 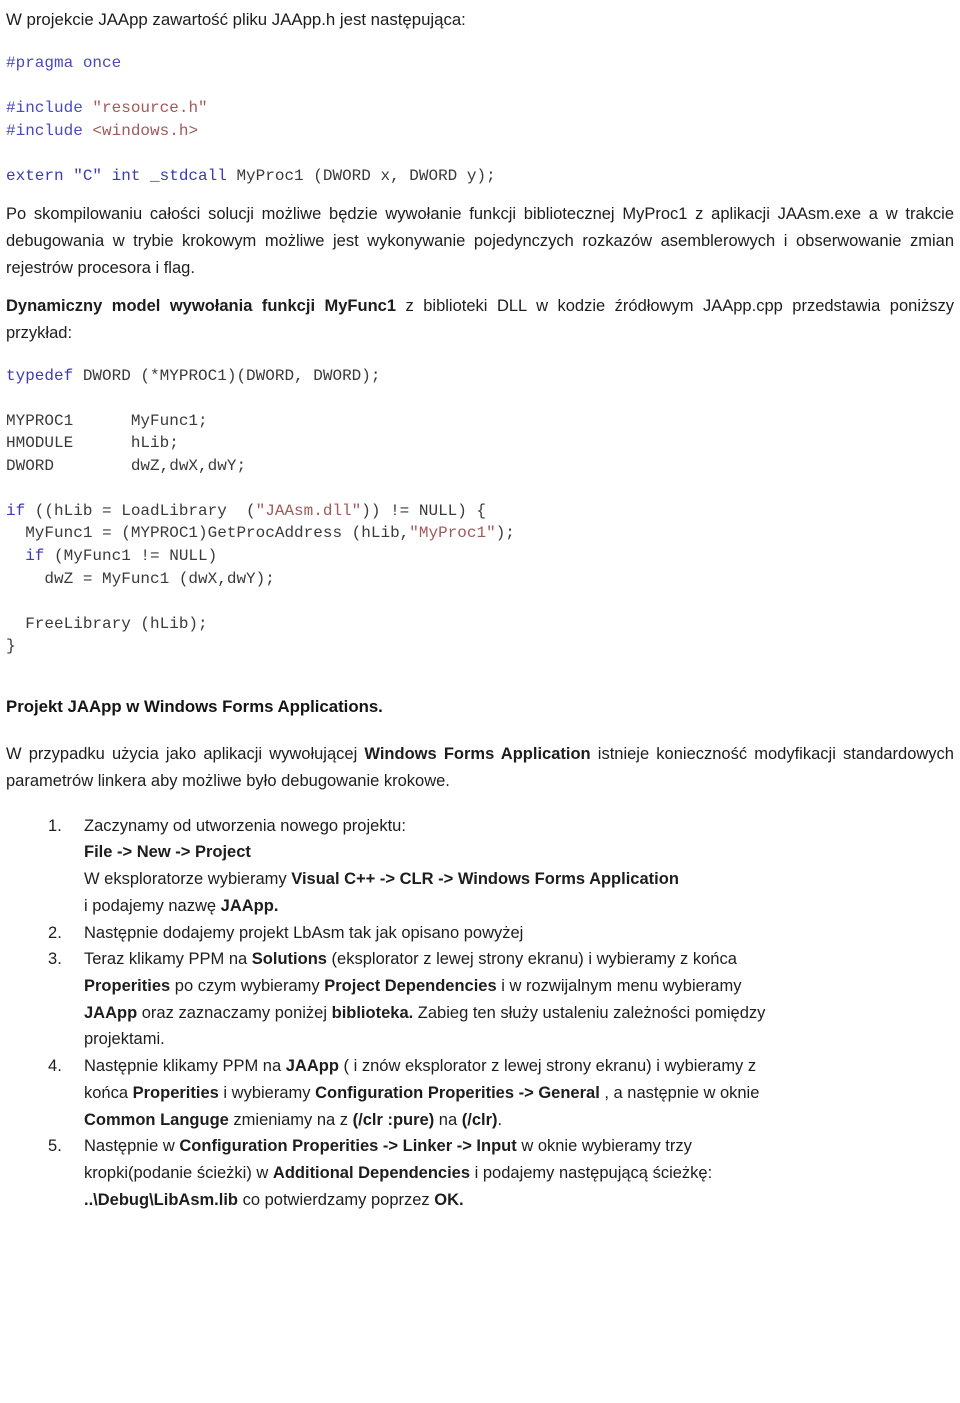 What do you see at coordinates (25, 556) in the screenshot?
I see `code-token-if2-keyword: if` at bounding box center [25, 556].